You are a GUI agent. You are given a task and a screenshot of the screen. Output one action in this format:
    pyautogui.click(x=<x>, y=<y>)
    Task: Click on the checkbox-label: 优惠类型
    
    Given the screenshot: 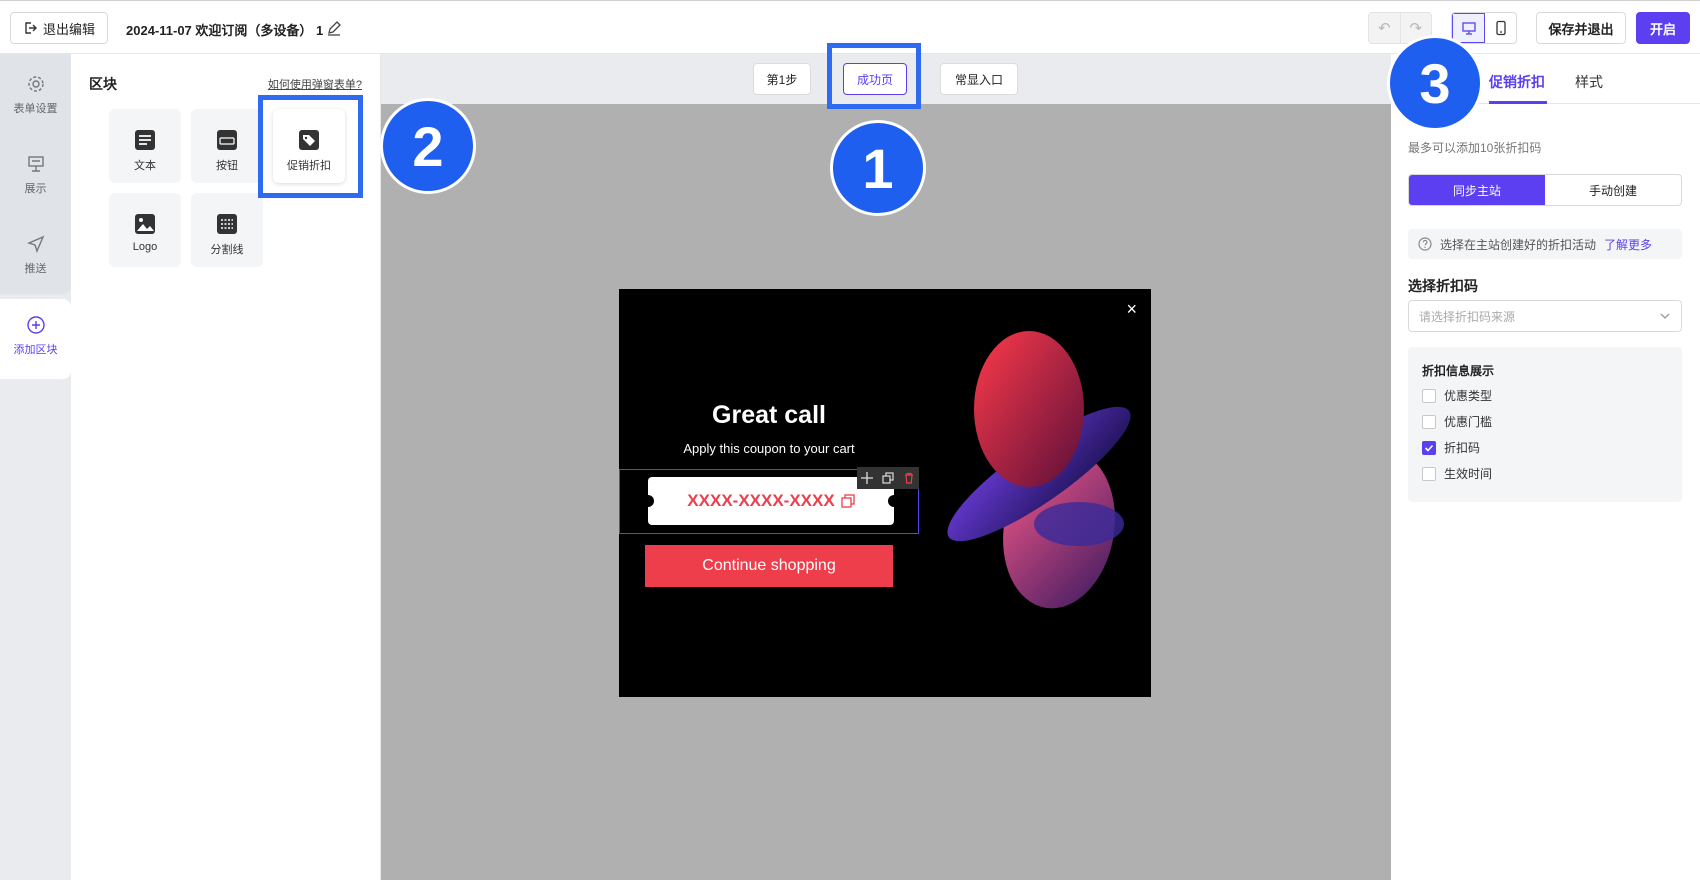 What is the action you would take?
    pyautogui.click(x=1468, y=396)
    